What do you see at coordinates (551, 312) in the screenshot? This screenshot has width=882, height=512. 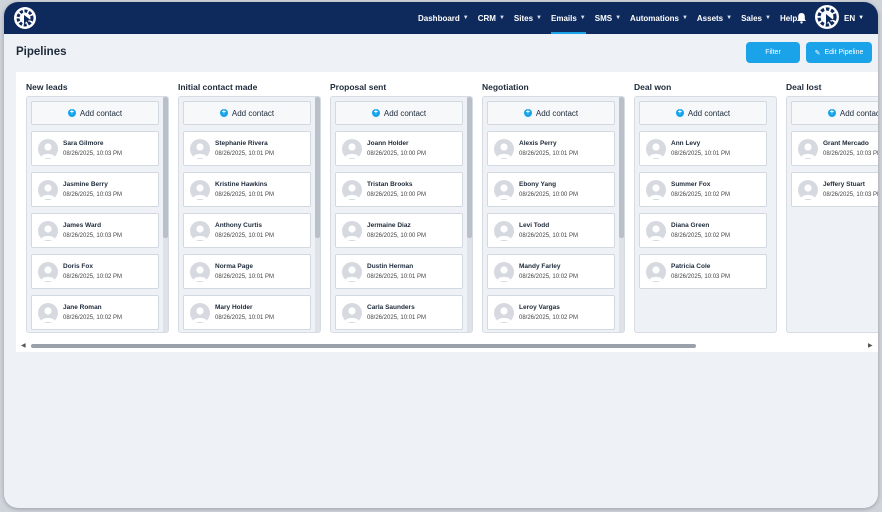 I see `contact-card: Leroy Vargas 08/26/2025, 10:02 PM` at bounding box center [551, 312].